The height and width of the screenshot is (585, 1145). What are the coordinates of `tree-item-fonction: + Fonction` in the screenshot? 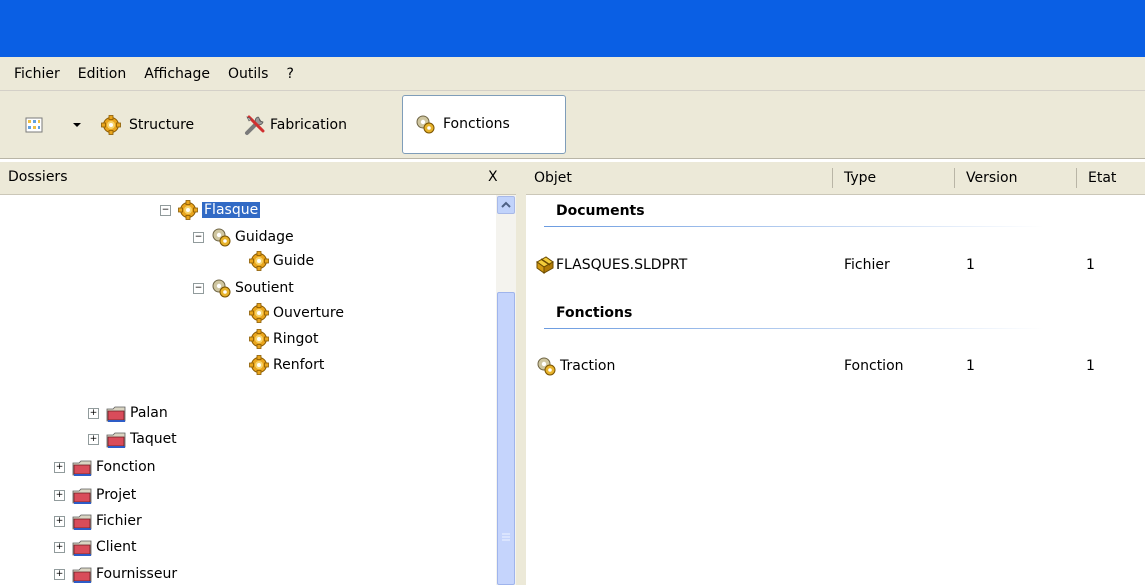 It's located at (105, 467).